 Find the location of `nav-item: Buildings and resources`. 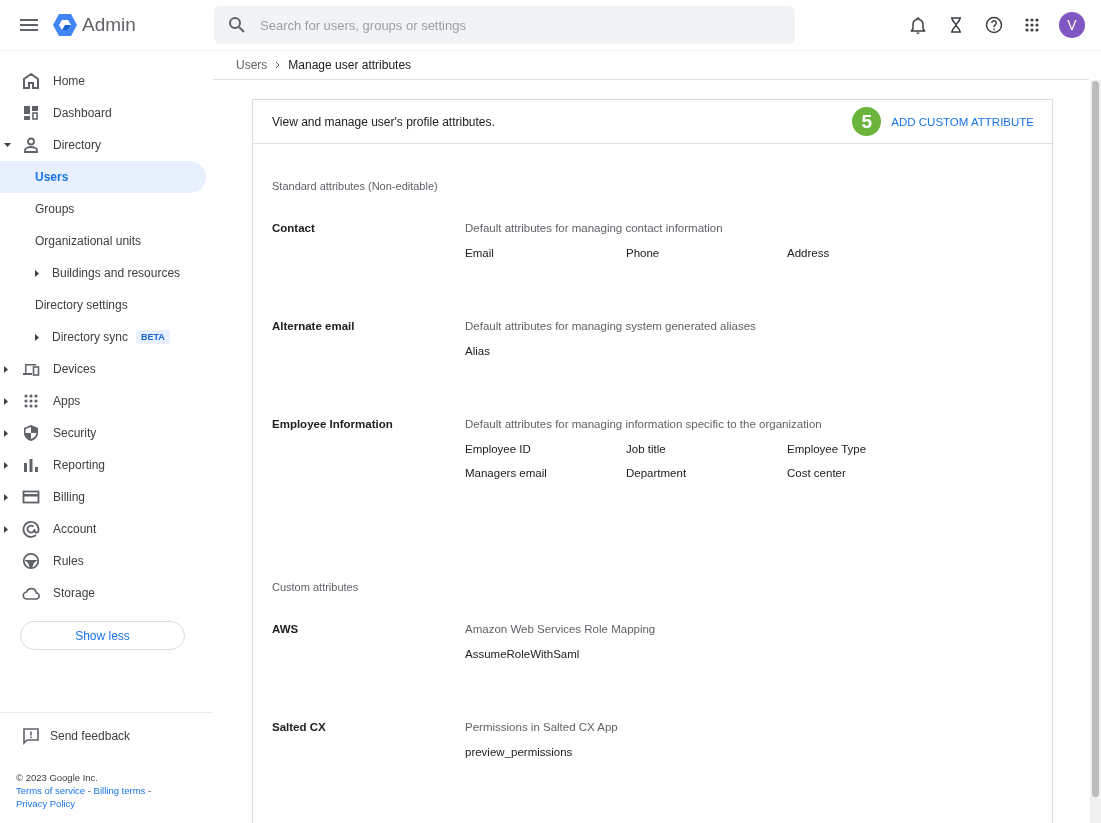

nav-item: Buildings and resources is located at coordinates (116, 273).